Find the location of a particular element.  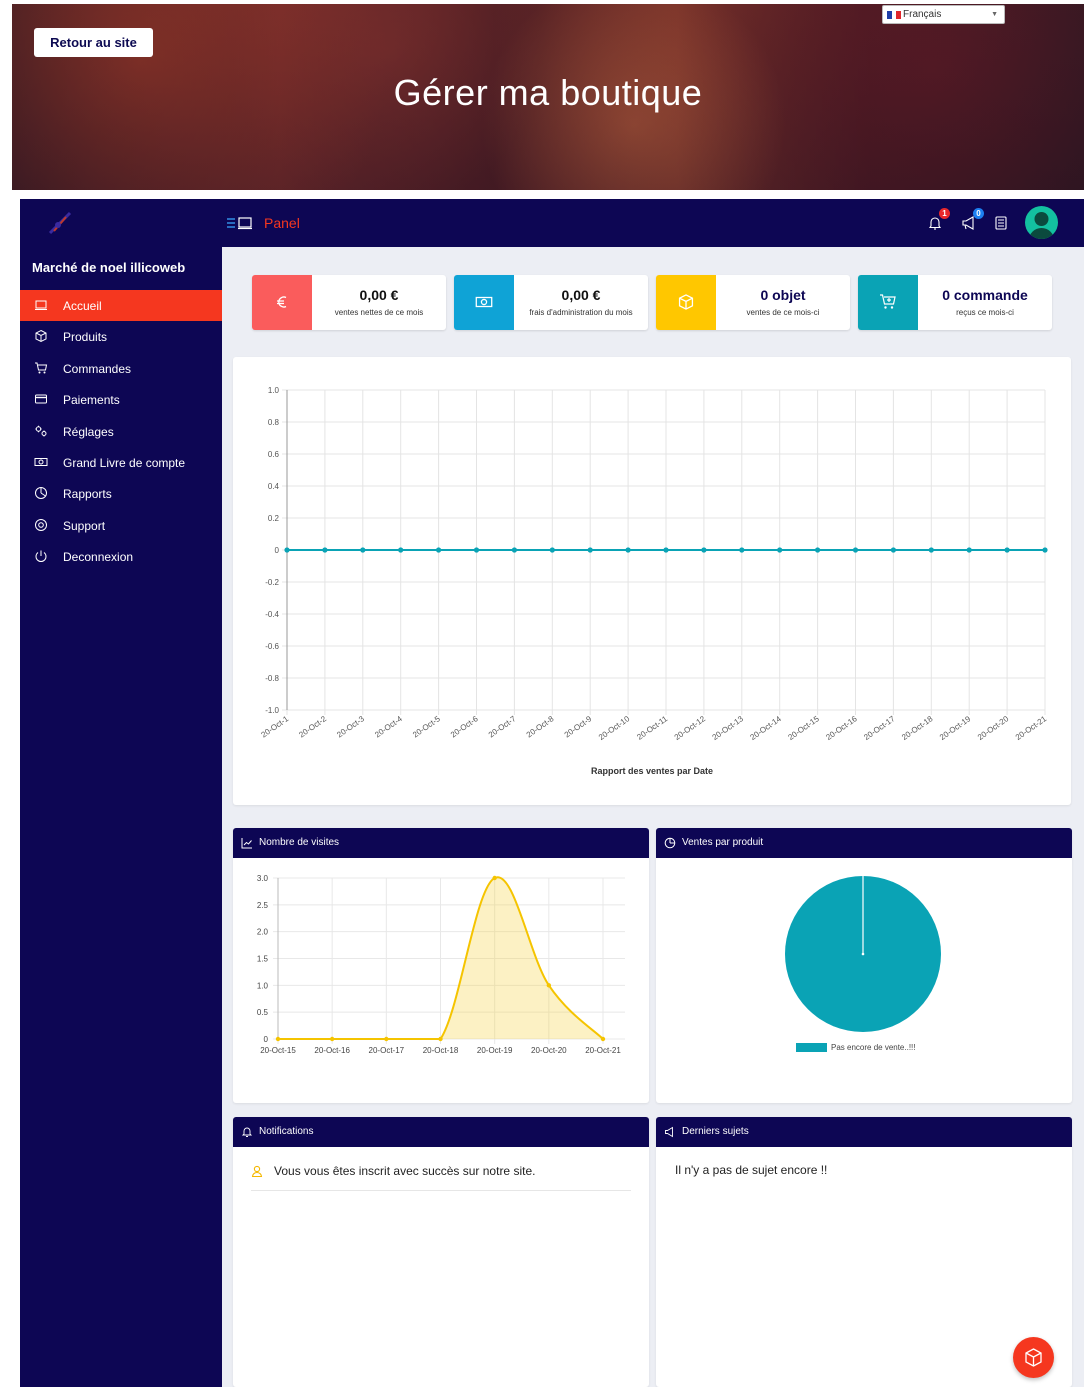

stat-card: 0 commande reçus ce mois-ci is located at coordinates (955, 302).